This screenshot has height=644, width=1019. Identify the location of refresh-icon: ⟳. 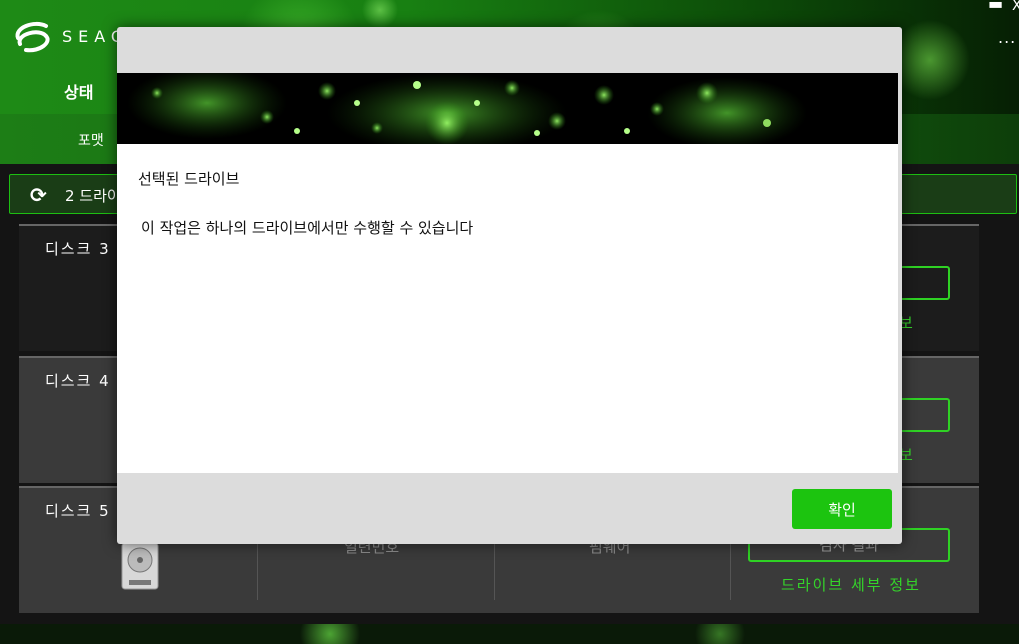
(38, 195).